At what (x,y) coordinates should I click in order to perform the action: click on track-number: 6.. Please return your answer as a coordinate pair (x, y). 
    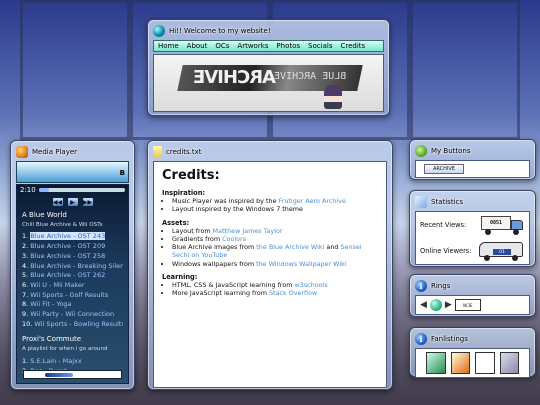
    Looking at the image, I should click on (25, 284).